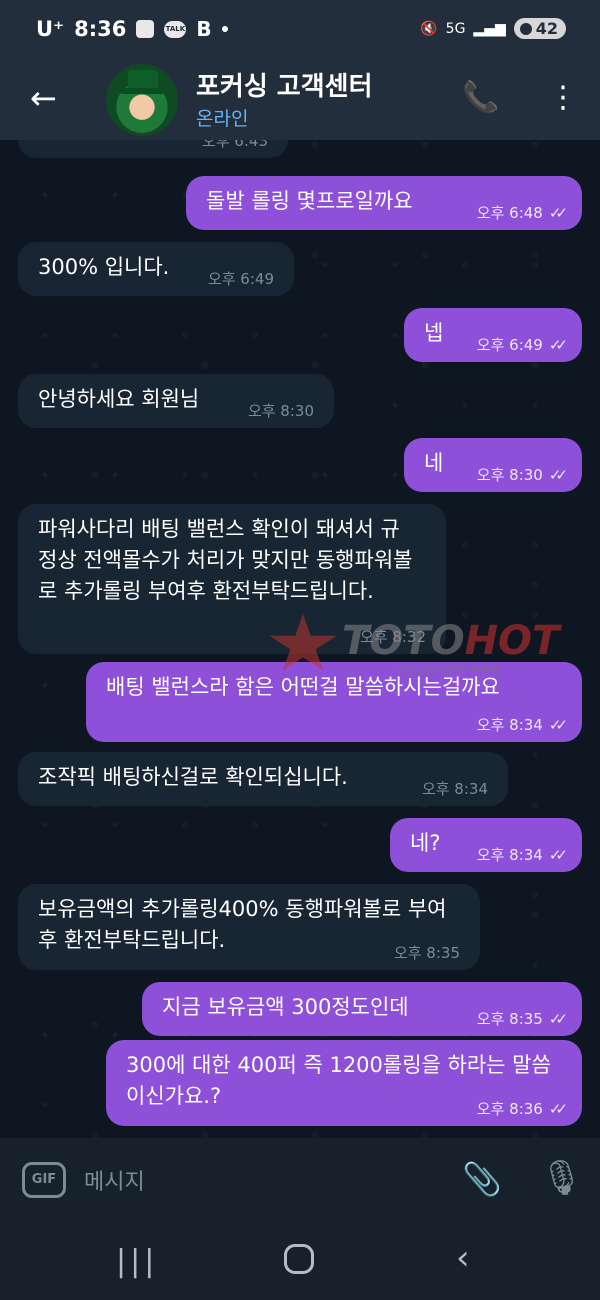 The image size is (600, 1300). What do you see at coordinates (334, 702) in the screenshot?
I see `message-bubble-outgoing: 배팅 밸런스라 함은 어떤걸 말씀하시는걸까요 오후 8:34 ✓✓` at bounding box center [334, 702].